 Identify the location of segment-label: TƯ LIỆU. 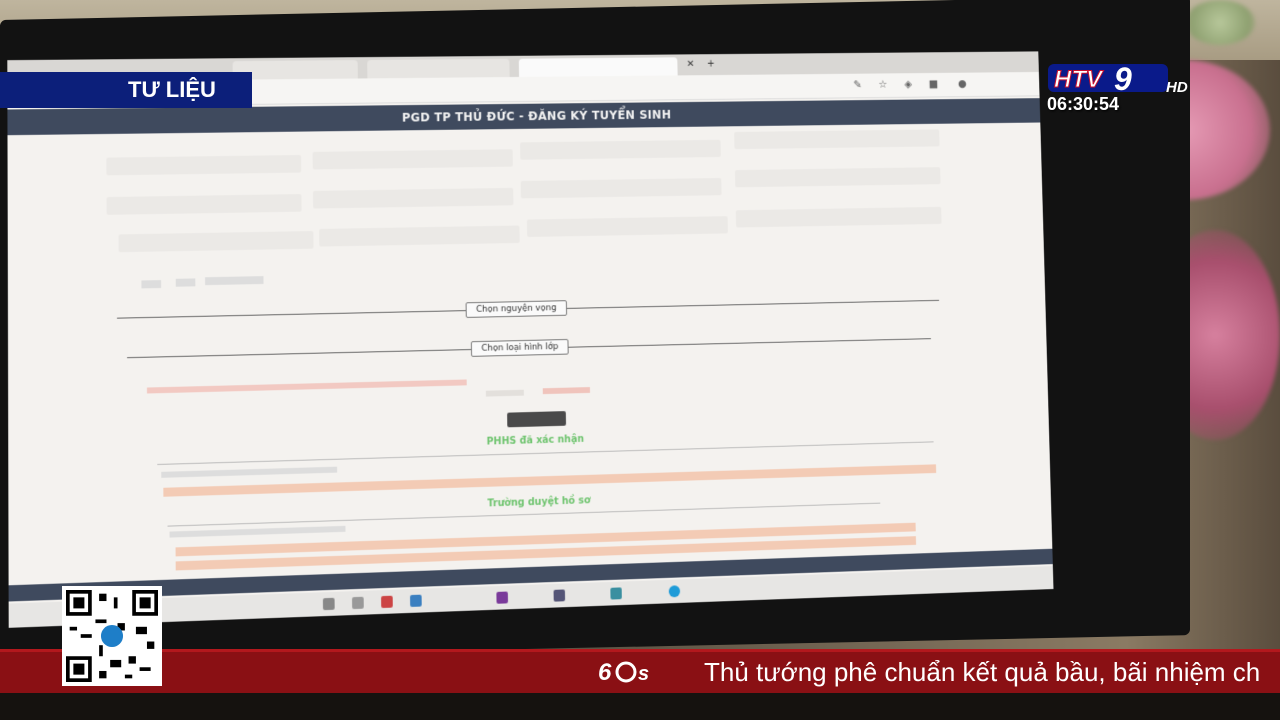
(172, 89).